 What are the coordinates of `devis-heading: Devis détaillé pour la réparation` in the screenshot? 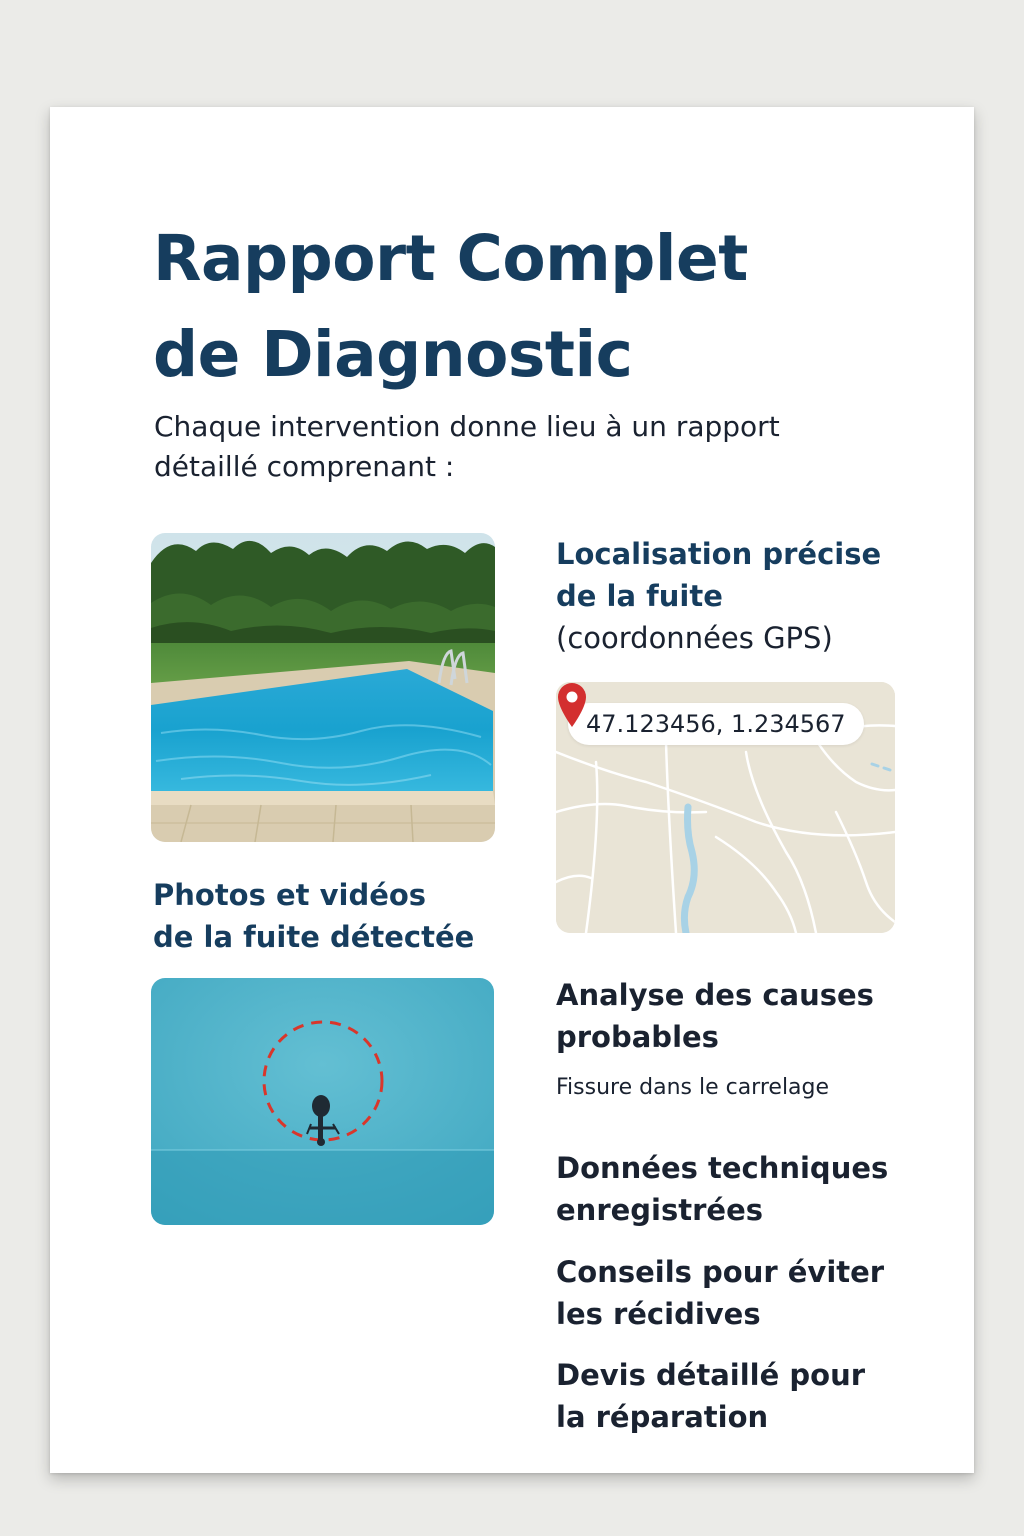 It's located at (710, 1396).